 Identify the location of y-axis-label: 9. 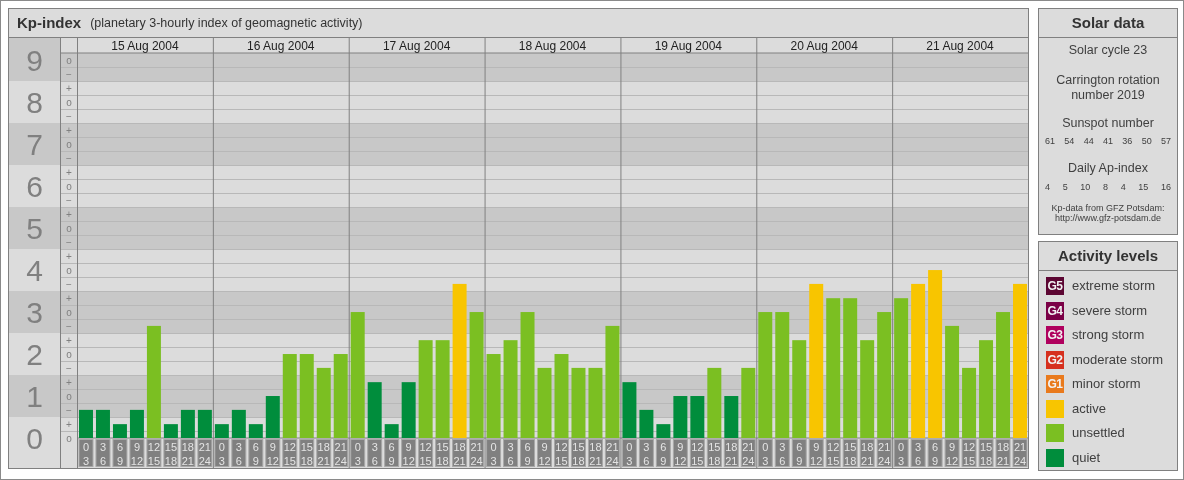
(34, 60).